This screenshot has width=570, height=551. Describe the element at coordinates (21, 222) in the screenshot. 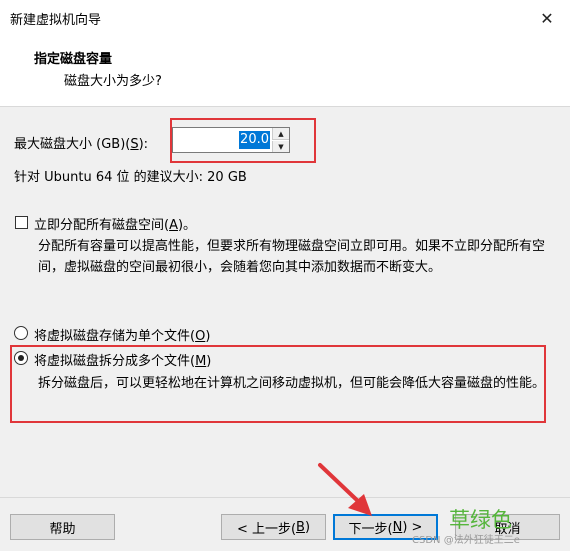

I see `allocate-now-checkbox` at that location.